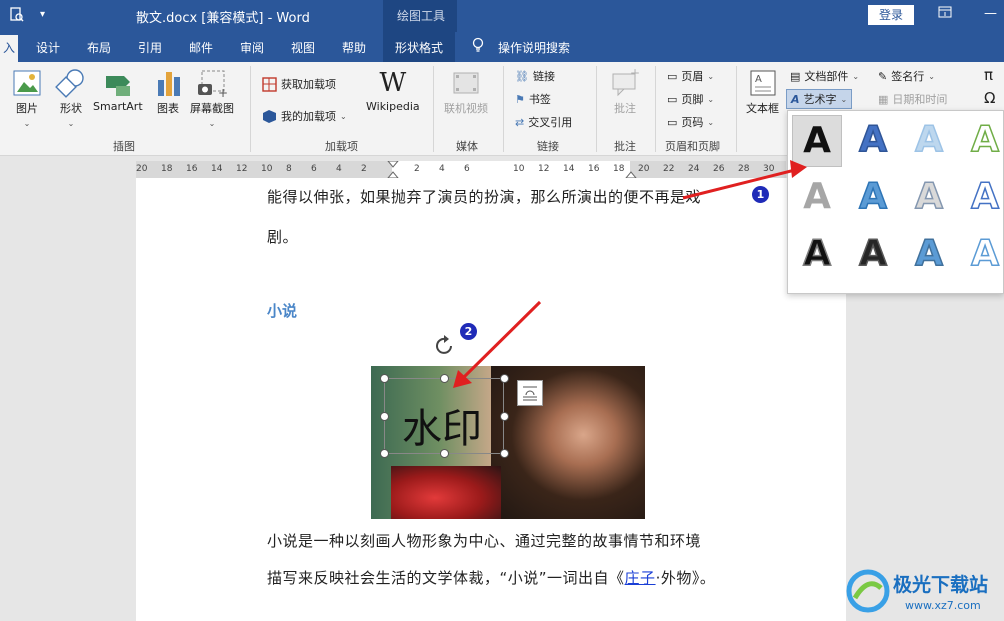  Describe the element at coordinates (341, 146) in the screenshot. I see `addins-group-label: 加载项` at that location.